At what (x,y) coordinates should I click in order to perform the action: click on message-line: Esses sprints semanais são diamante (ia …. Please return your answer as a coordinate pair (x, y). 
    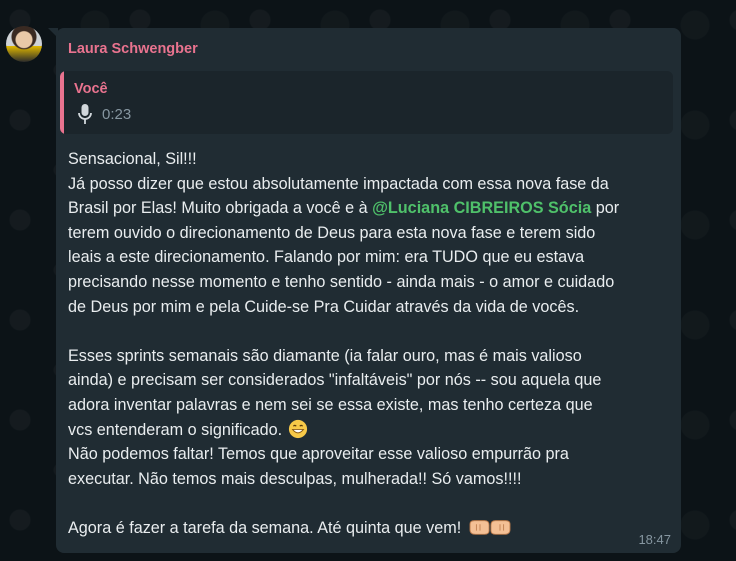
    Looking at the image, I should click on (325, 355).